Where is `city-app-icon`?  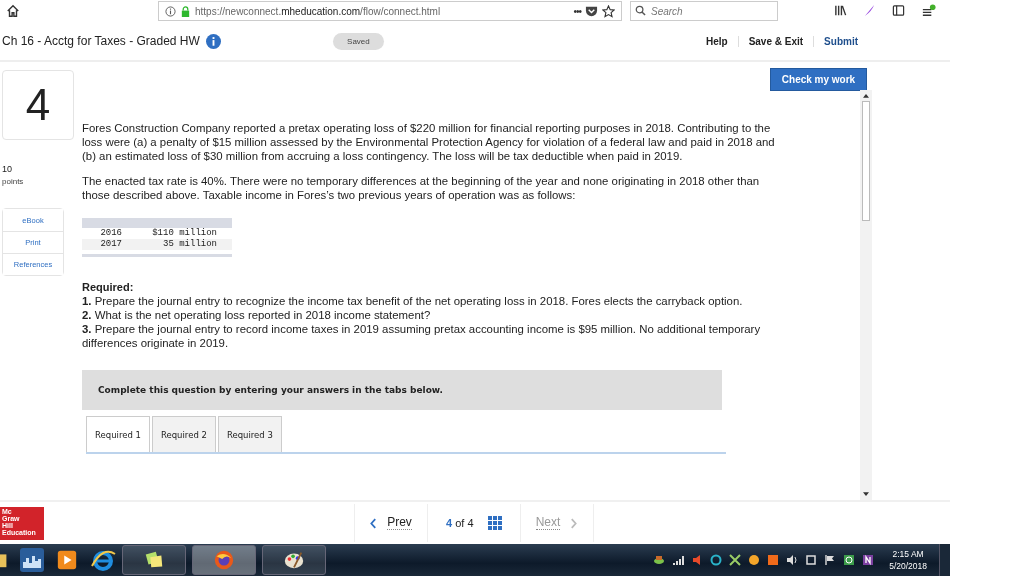
city-app-icon is located at coordinates (32, 560).